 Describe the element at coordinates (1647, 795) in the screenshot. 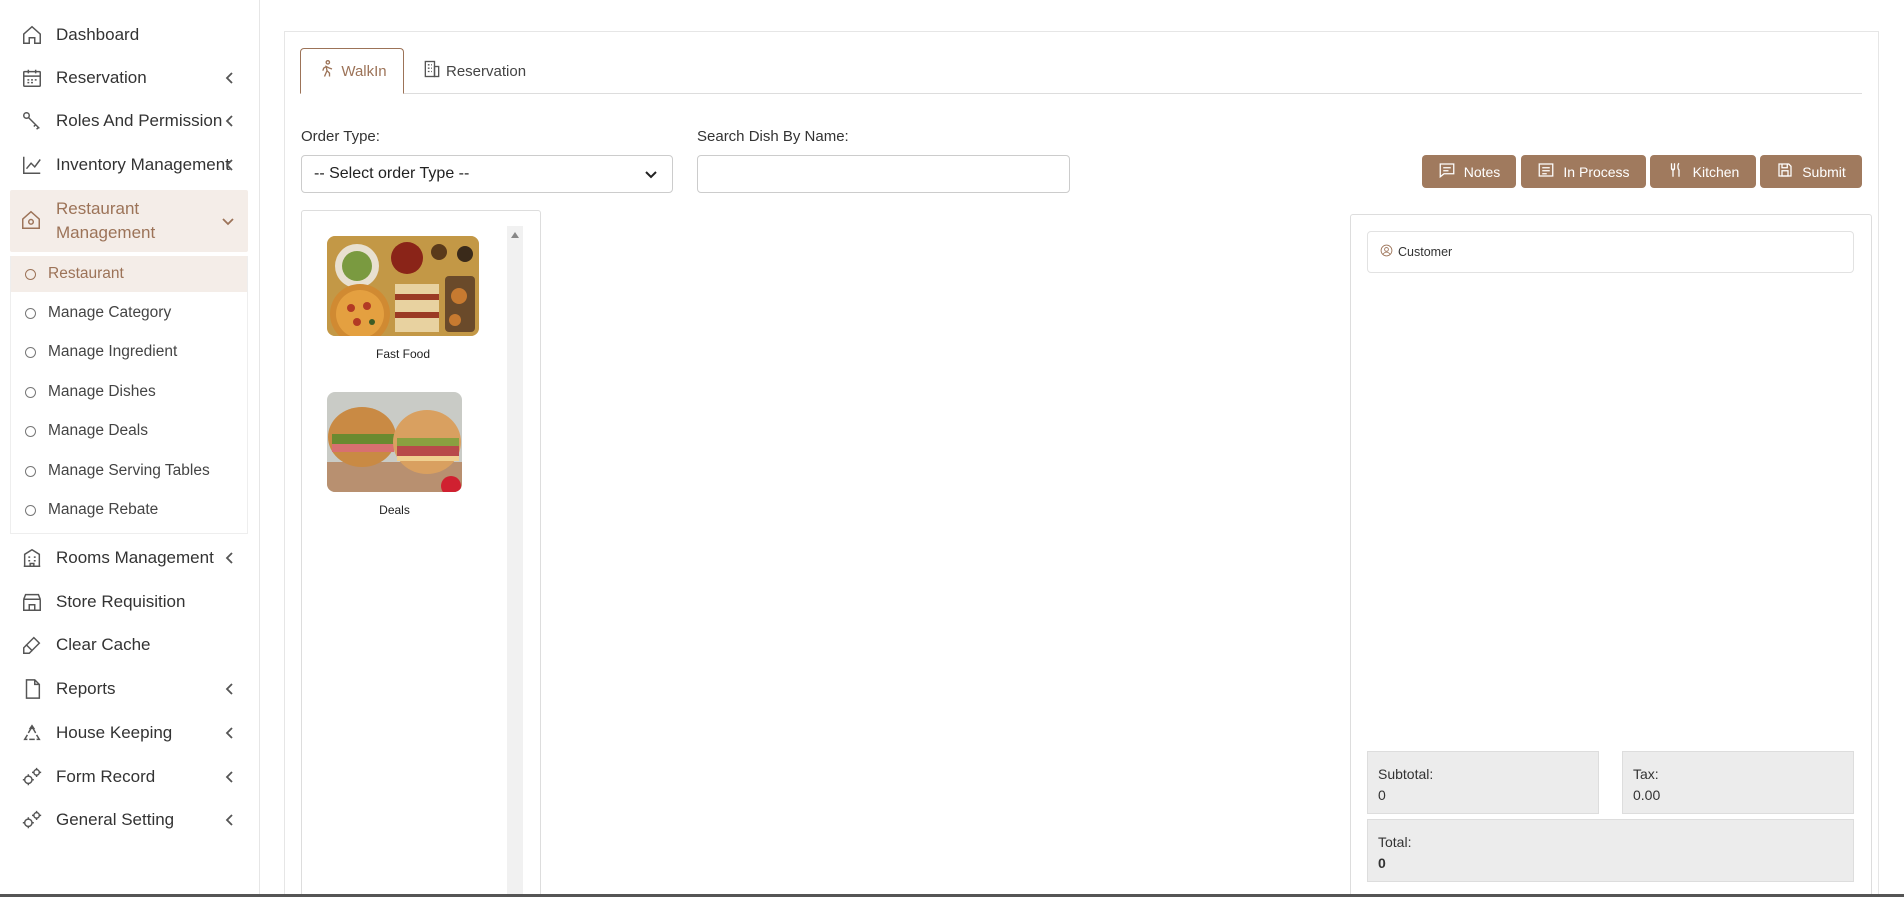

I see `tax-value: 0.00` at that location.